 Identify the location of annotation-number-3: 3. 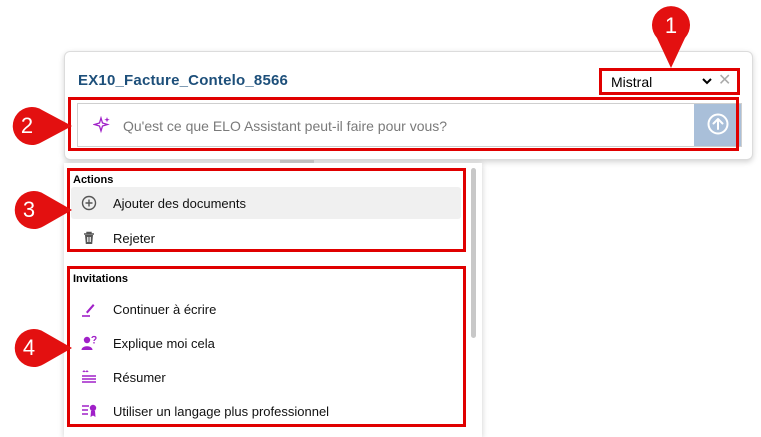
(29, 209).